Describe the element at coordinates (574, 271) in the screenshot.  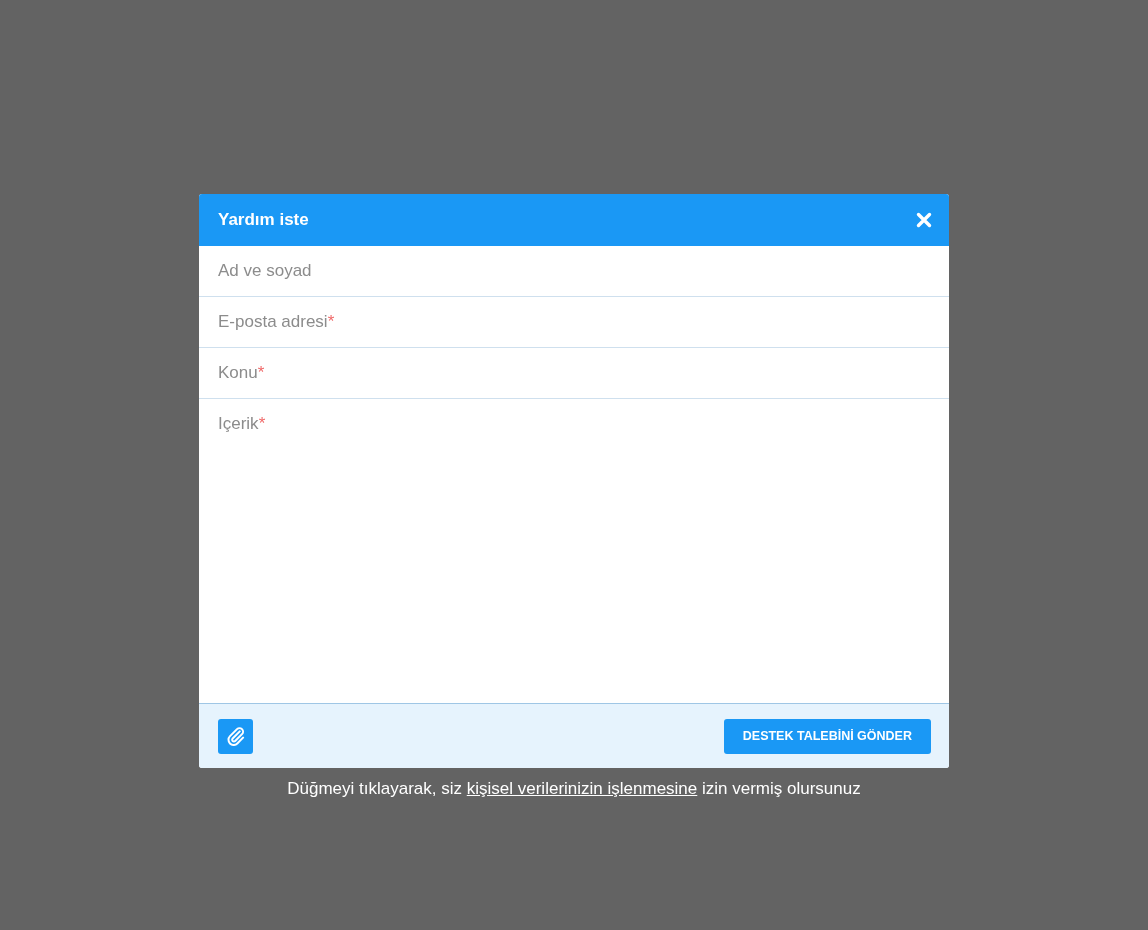
I see `input-field: Ad ve soyad` at that location.